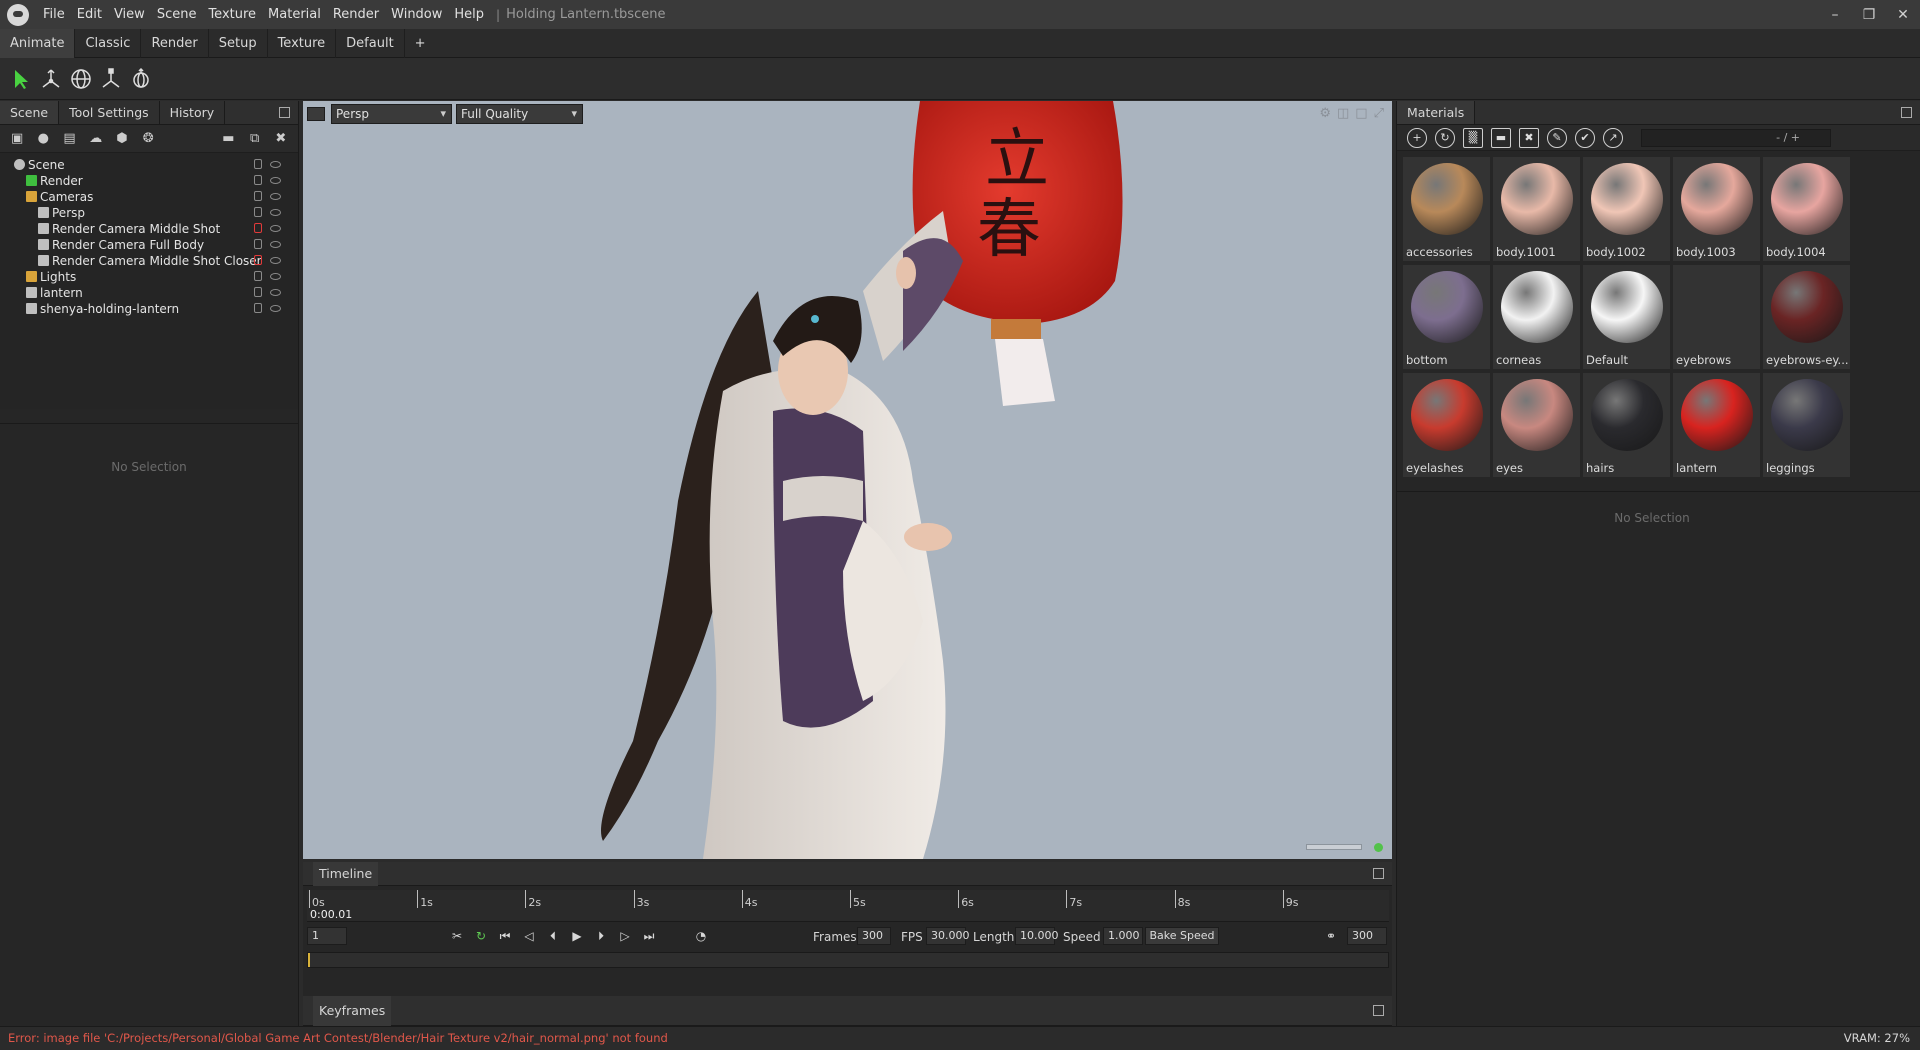  What do you see at coordinates (457, 936) in the screenshot?
I see `cut-icon: ✂` at bounding box center [457, 936].